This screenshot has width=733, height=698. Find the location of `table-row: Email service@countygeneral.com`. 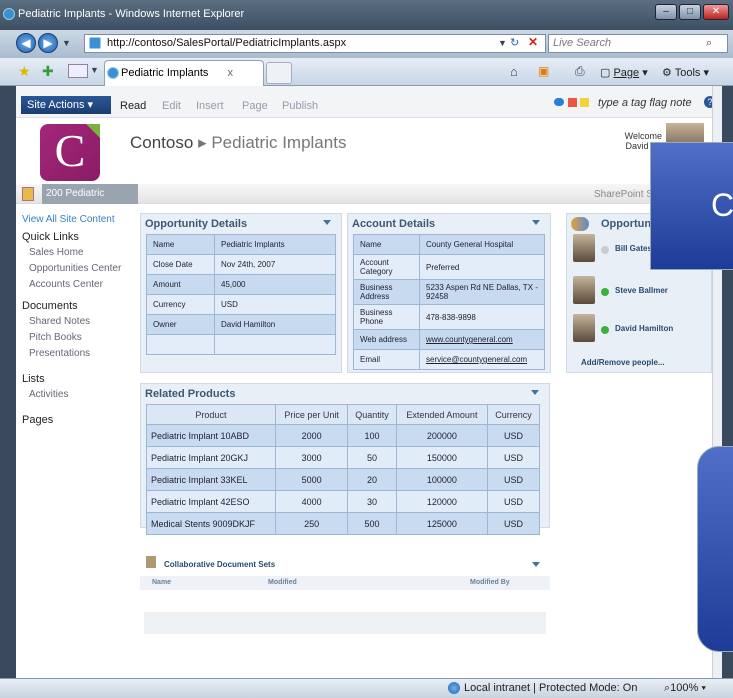

table-row: Email service@countygeneral.com is located at coordinates (449, 359).